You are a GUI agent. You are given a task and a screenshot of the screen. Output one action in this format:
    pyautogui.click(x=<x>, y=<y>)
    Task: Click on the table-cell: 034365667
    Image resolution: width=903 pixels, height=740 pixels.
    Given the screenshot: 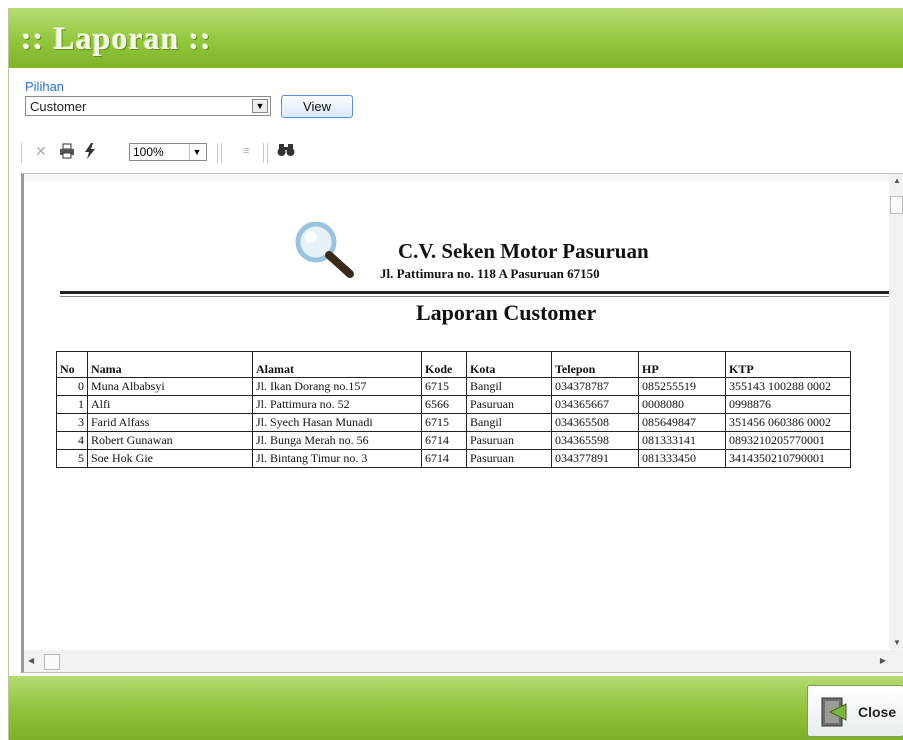 What is the action you would take?
    pyautogui.click(x=595, y=404)
    